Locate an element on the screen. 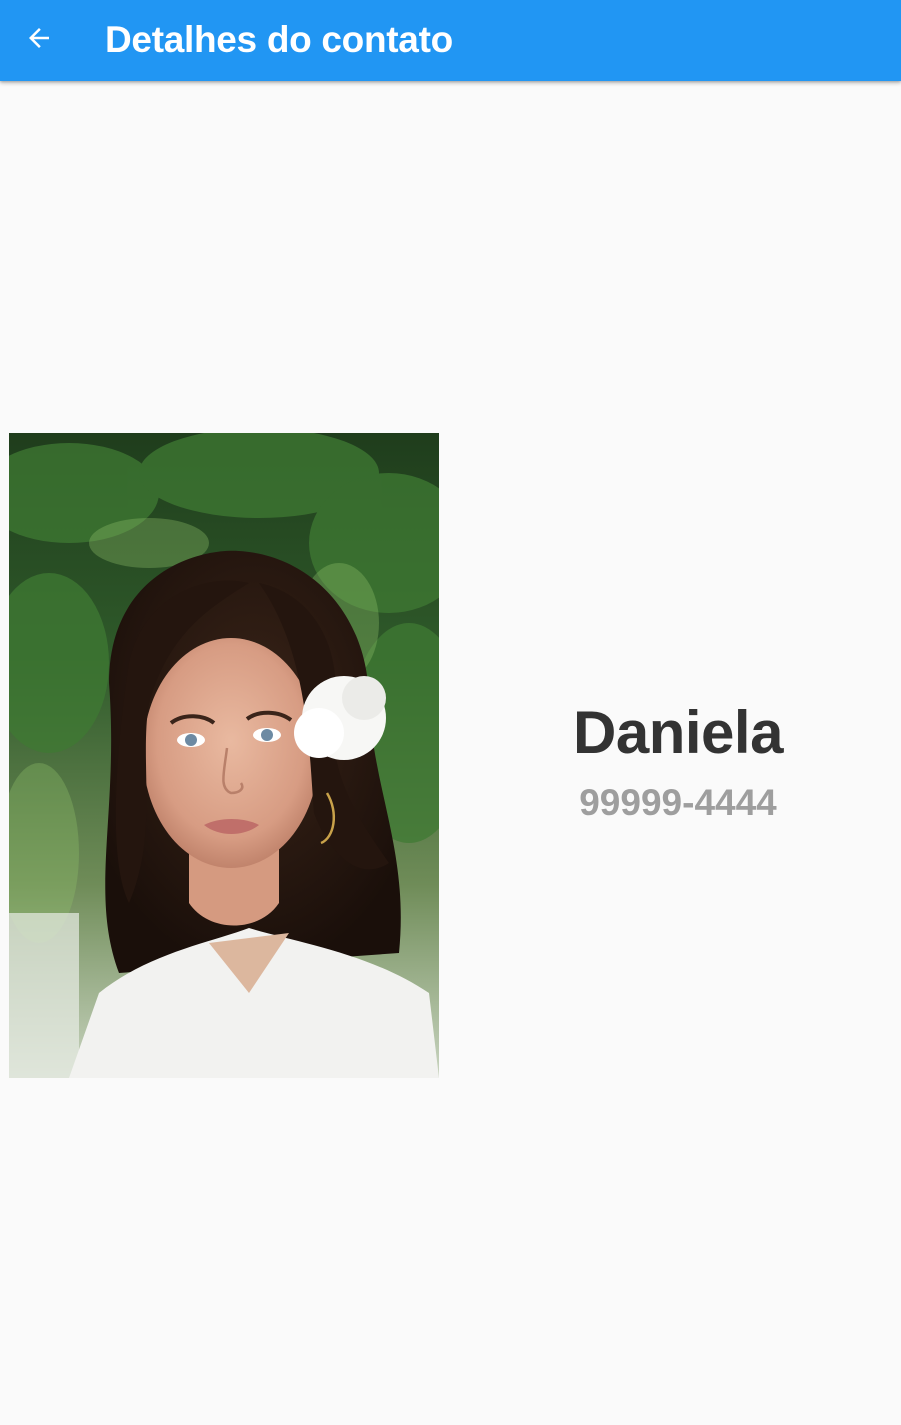 The image size is (901, 1425). contact-info: Daniela 99999-4444 is located at coordinates (678, 760).